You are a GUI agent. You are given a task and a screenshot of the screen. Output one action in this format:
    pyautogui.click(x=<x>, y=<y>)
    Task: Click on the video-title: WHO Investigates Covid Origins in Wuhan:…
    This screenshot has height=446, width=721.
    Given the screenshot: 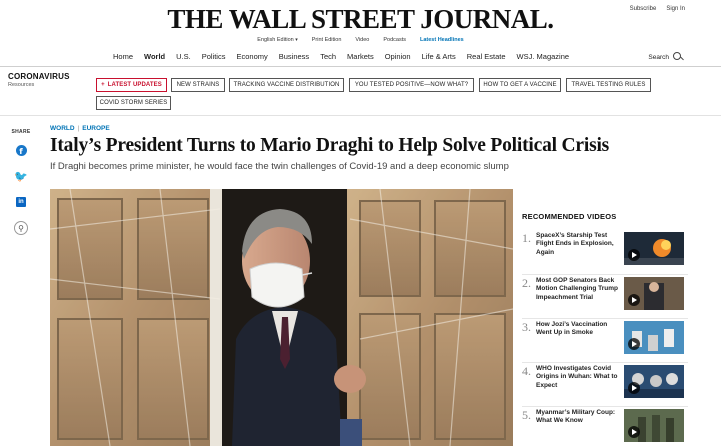 What is the action you would take?
    pyautogui.click(x=577, y=377)
    